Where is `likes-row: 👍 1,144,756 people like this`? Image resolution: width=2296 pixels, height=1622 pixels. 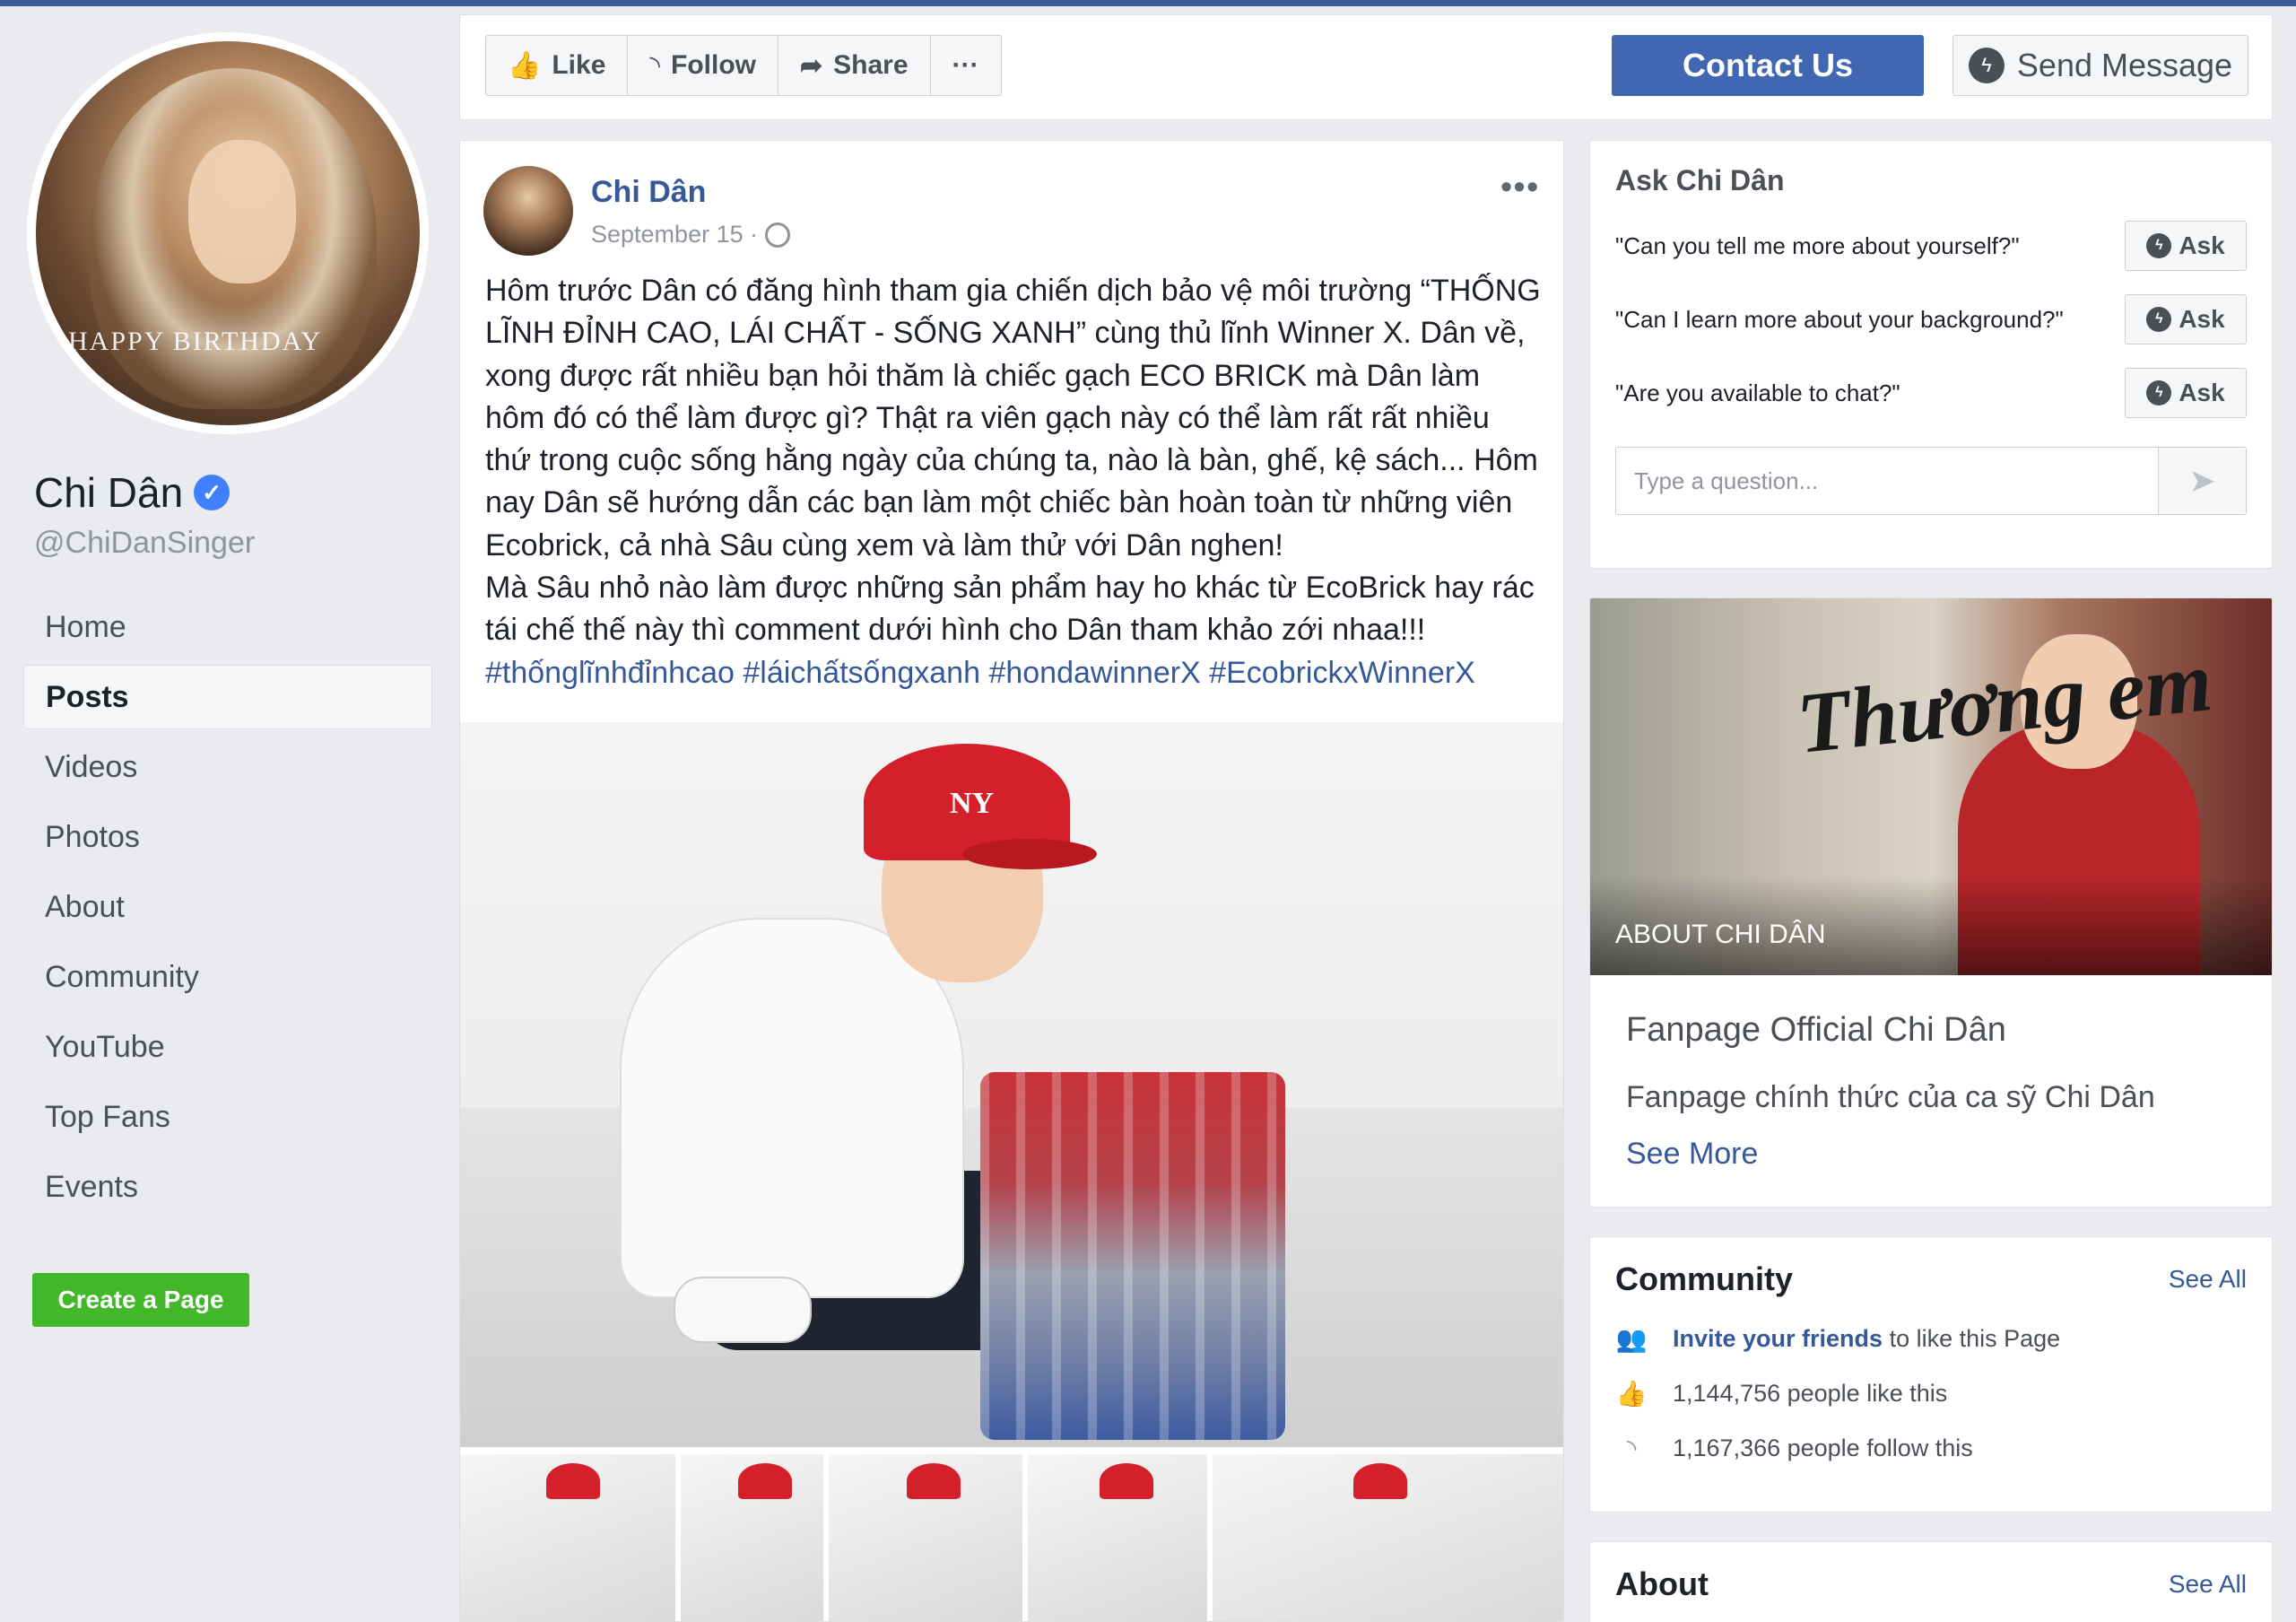 likes-row: 👍 1,144,756 people like this is located at coordinates (1931, 1394).